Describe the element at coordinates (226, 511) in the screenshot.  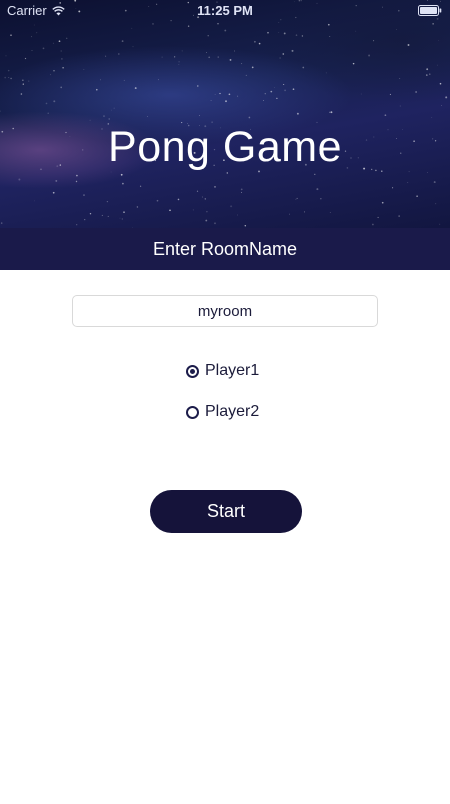
I see `start-button: Start` at that location.